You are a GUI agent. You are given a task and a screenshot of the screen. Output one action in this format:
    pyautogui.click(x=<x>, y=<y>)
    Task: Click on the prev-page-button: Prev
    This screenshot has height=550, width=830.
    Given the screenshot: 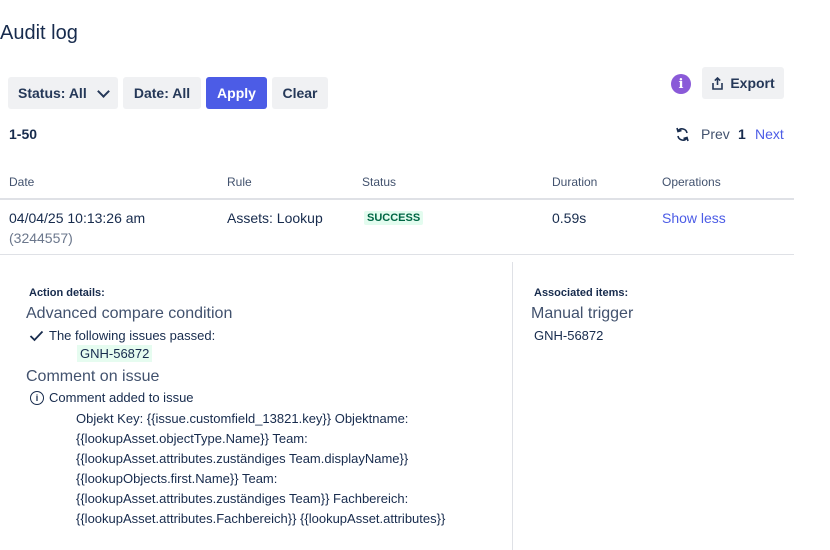 What is the action you would take?
    pyautogui.click(x=715, y=134)
    